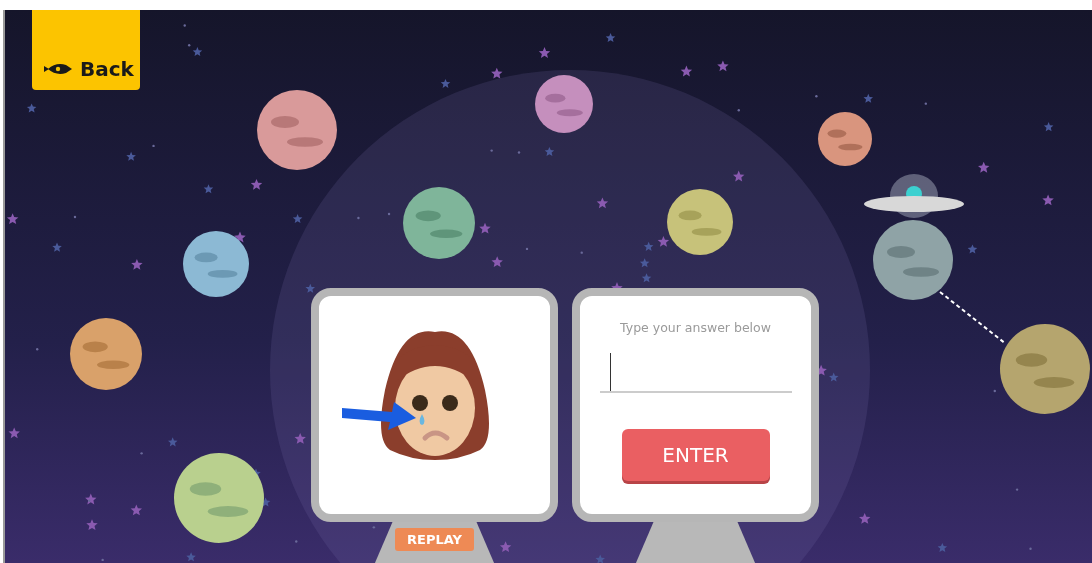  What do you see at coordinates (59, 69) in the screenshot?
I see `rocket-icon` at bounding box center [59, 69].